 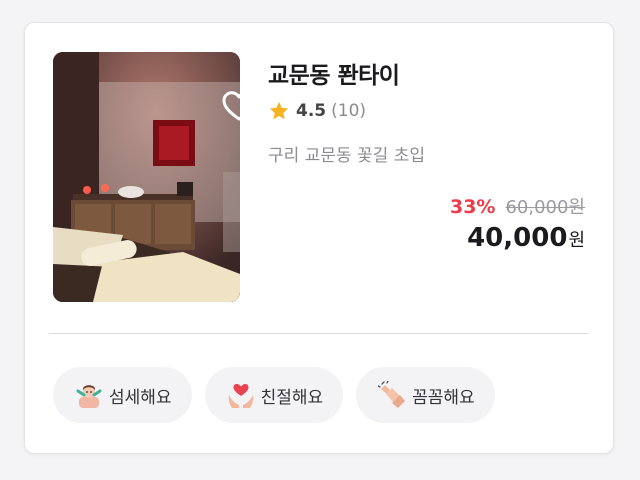 I want to click on rating: 4.5 (10), so click(x=317, y=111).